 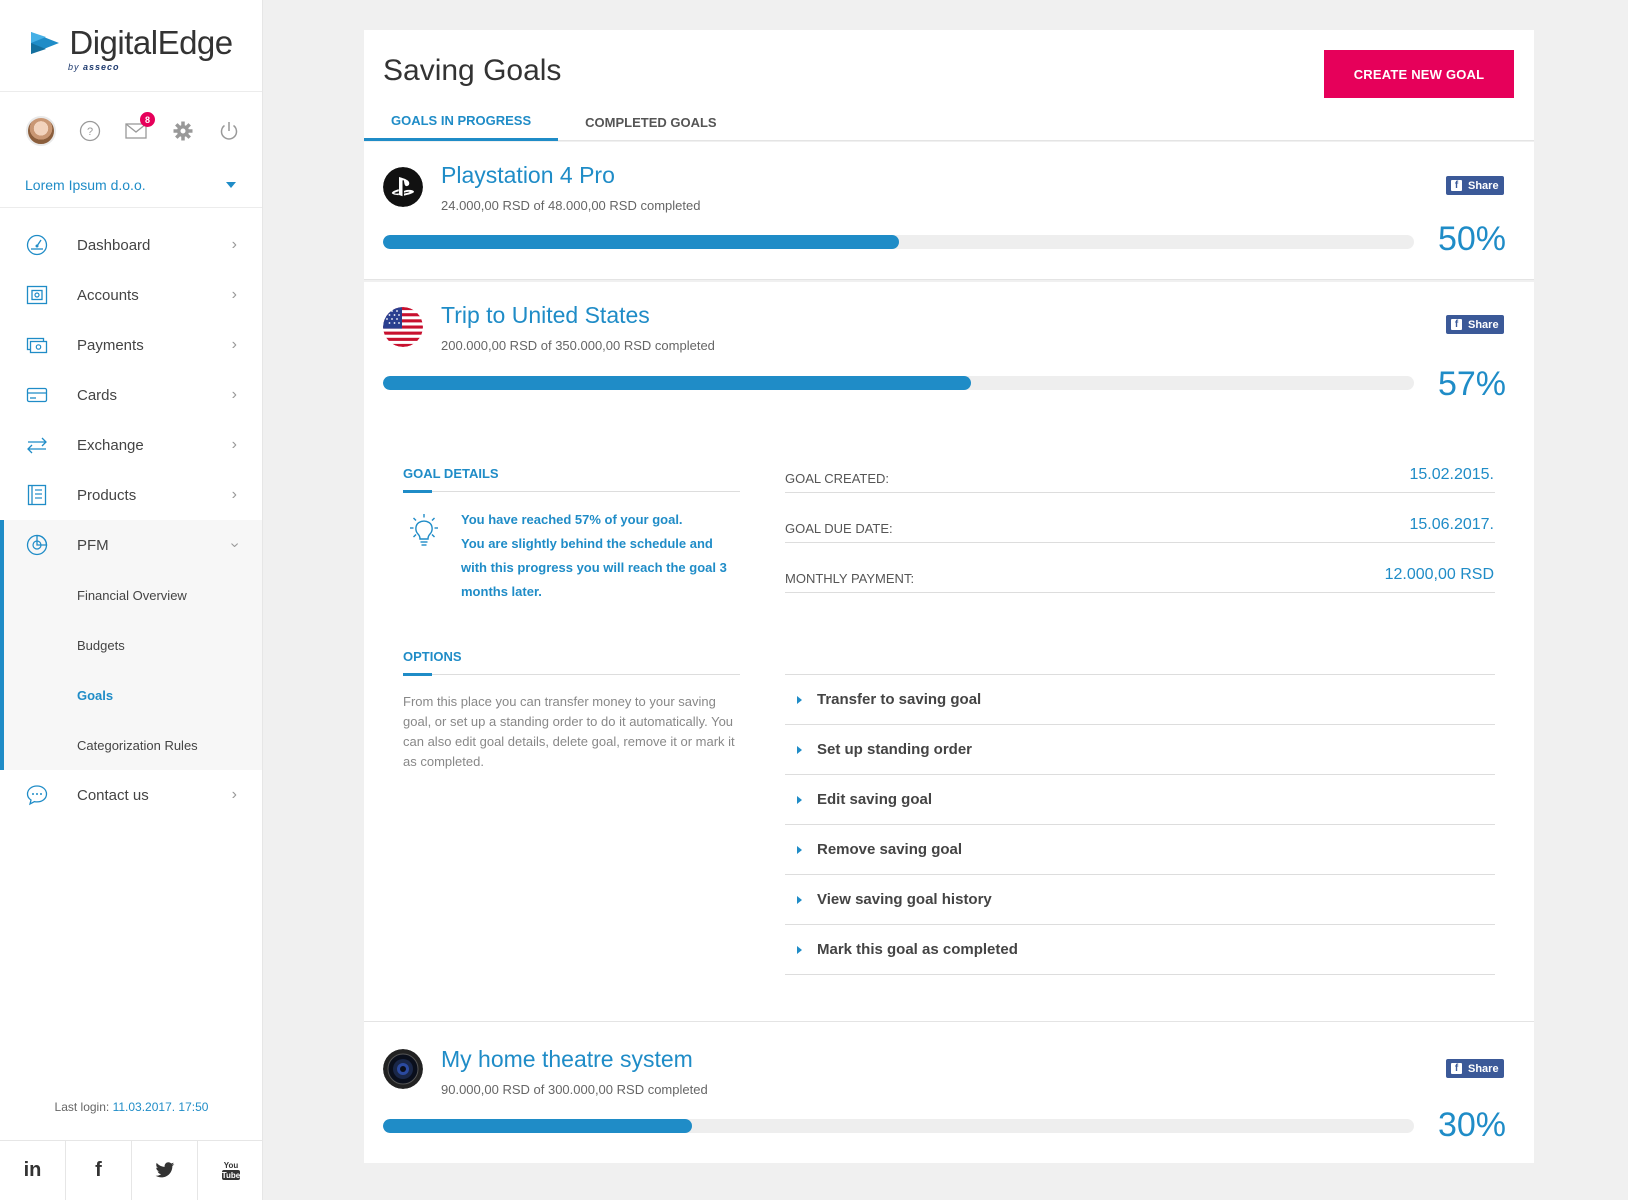 I want to click on linkedin-icon: in, so click(x=33, y=1170).